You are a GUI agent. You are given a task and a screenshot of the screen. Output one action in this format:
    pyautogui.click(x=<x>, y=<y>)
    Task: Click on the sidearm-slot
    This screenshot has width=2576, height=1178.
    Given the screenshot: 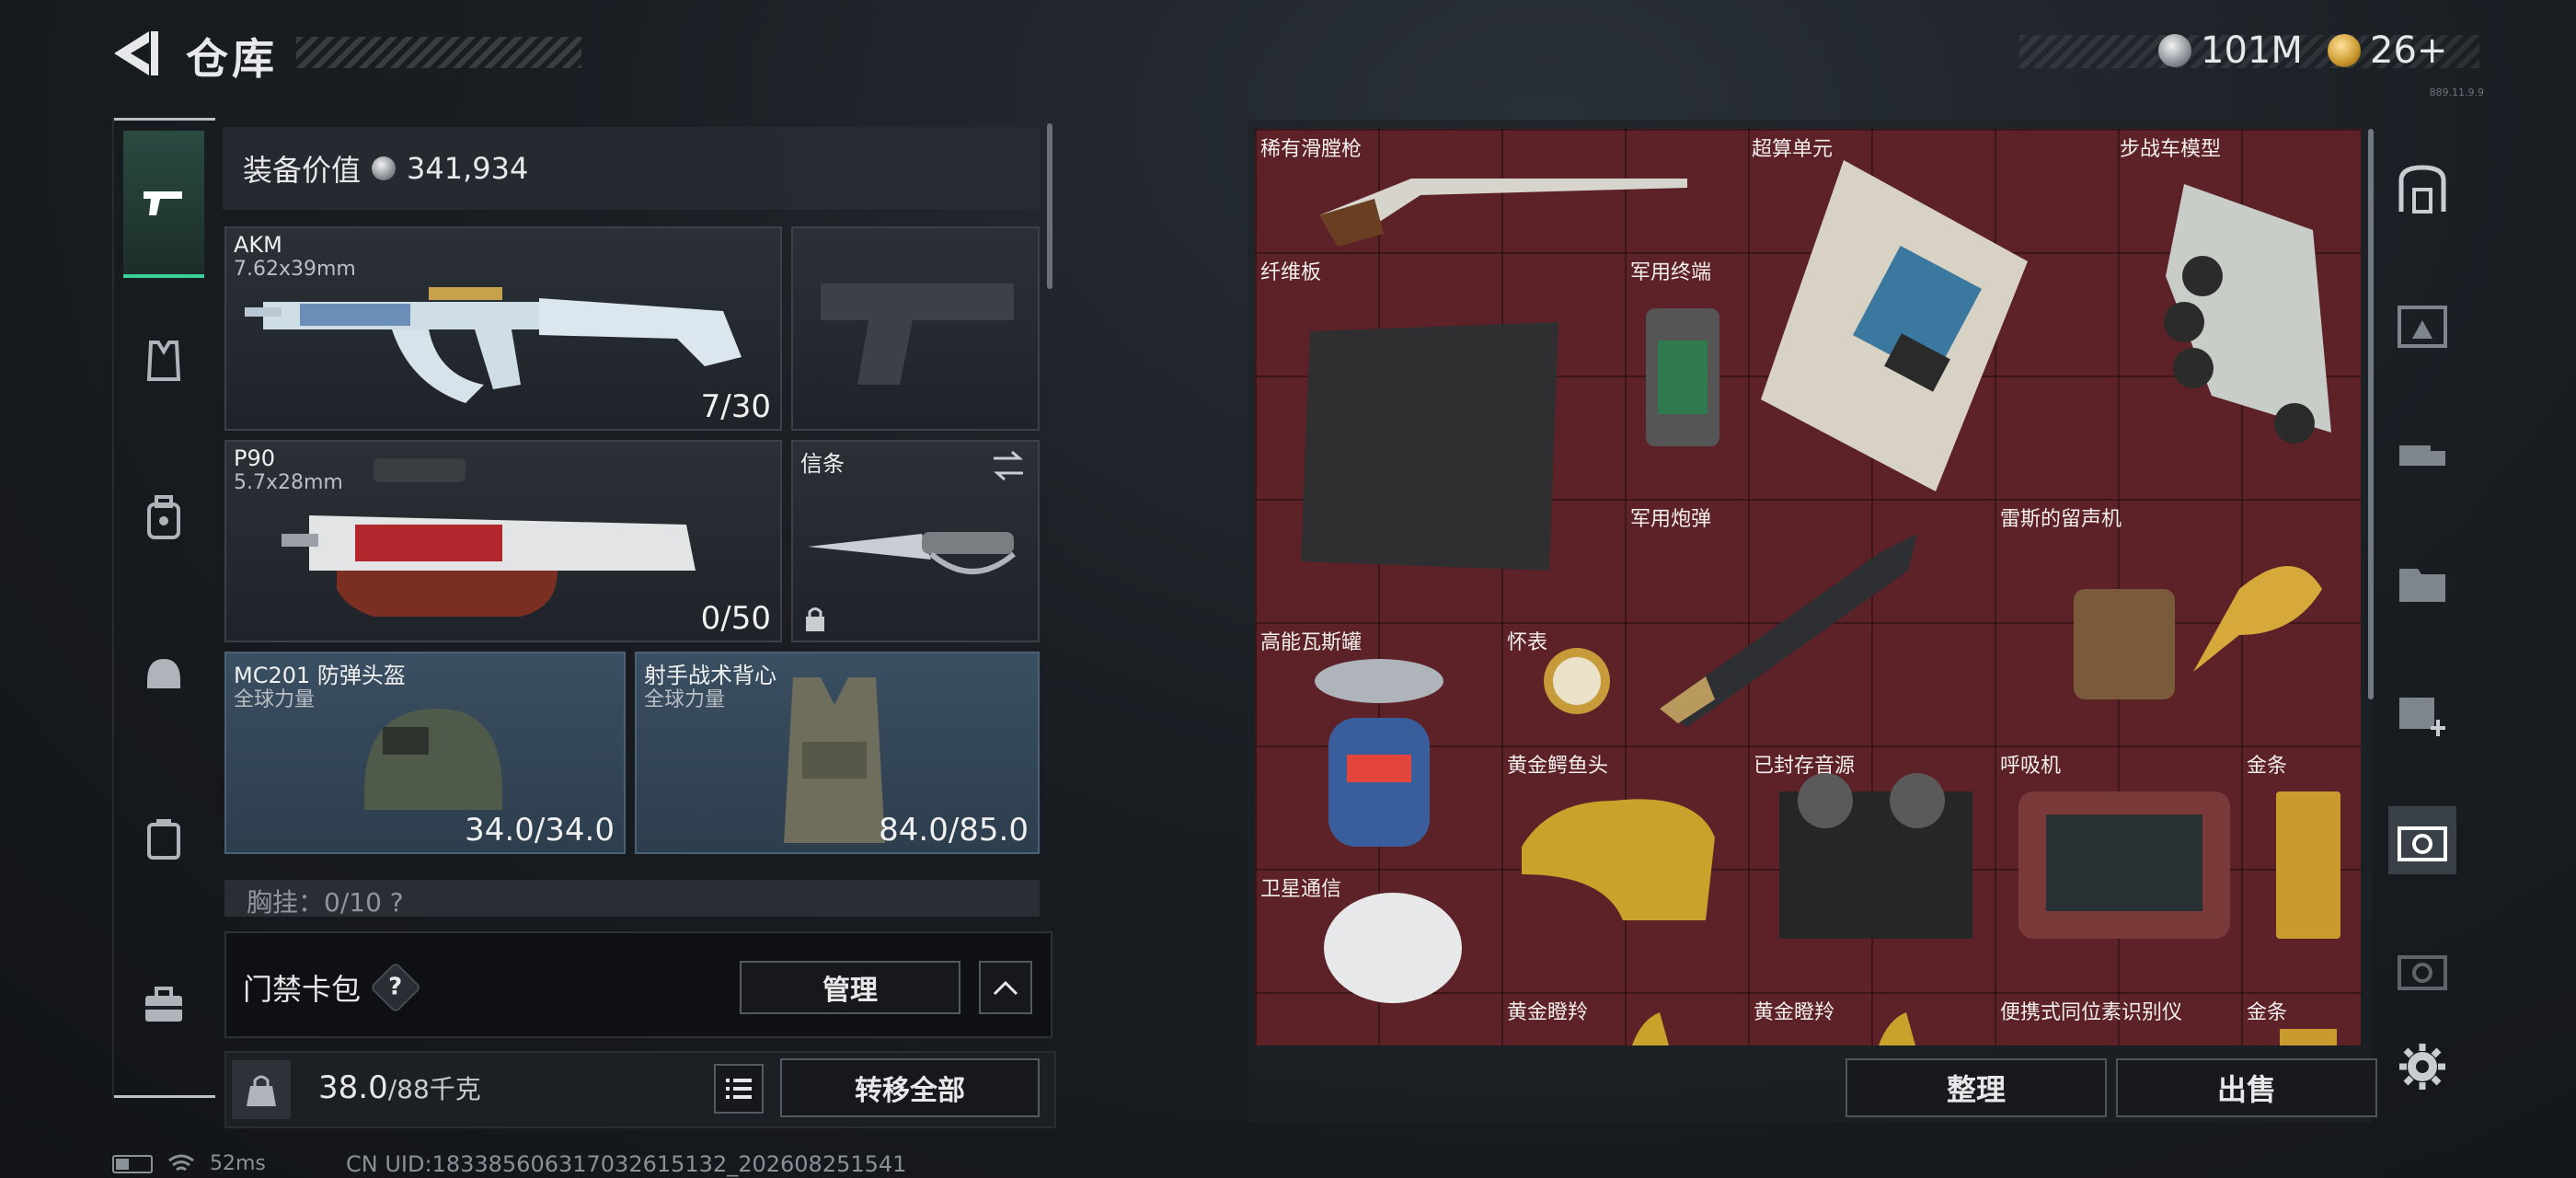 What is the action you would take?
    pyautogui.click(x=915, y=328)
    